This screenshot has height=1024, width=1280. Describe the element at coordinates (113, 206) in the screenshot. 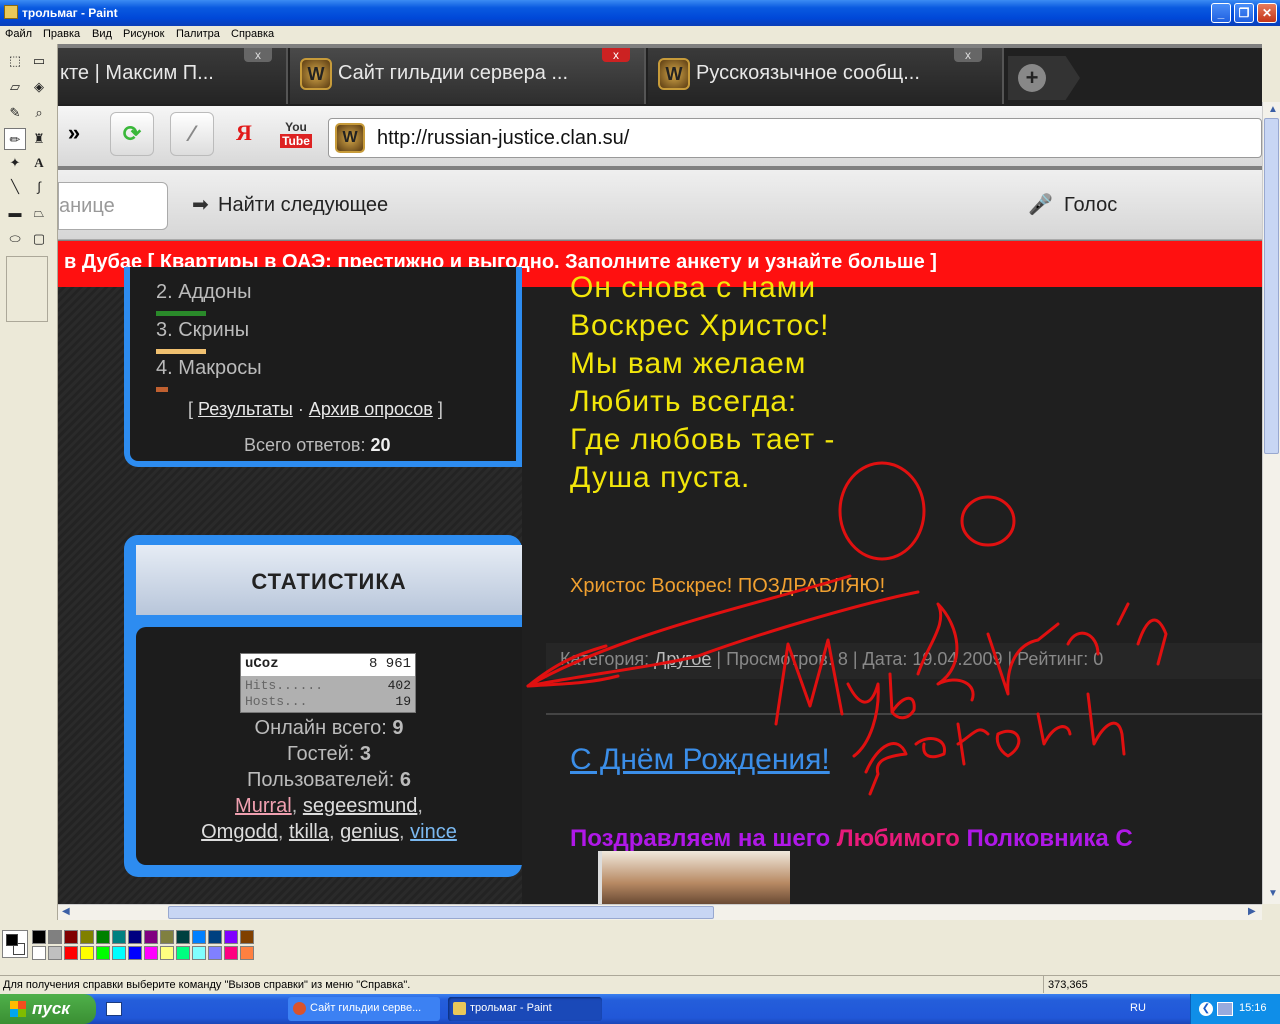

I see `find-input: анице` at that location.